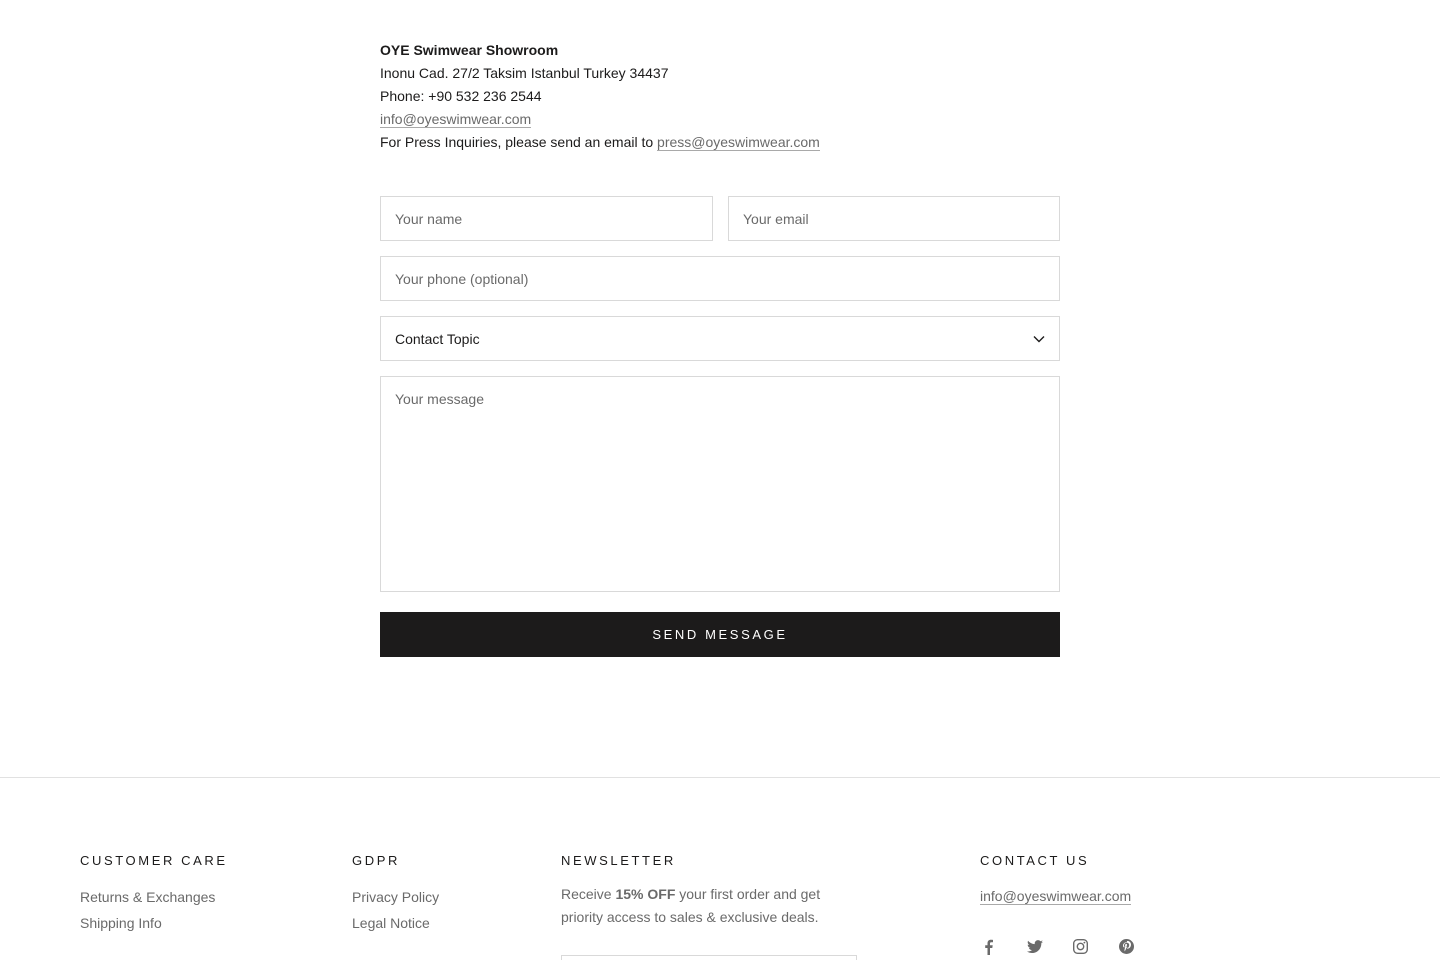 The image size is (1440, 960). I want to click on showroom-email-link: info@oyeswimwear.com, so click(456, 119).